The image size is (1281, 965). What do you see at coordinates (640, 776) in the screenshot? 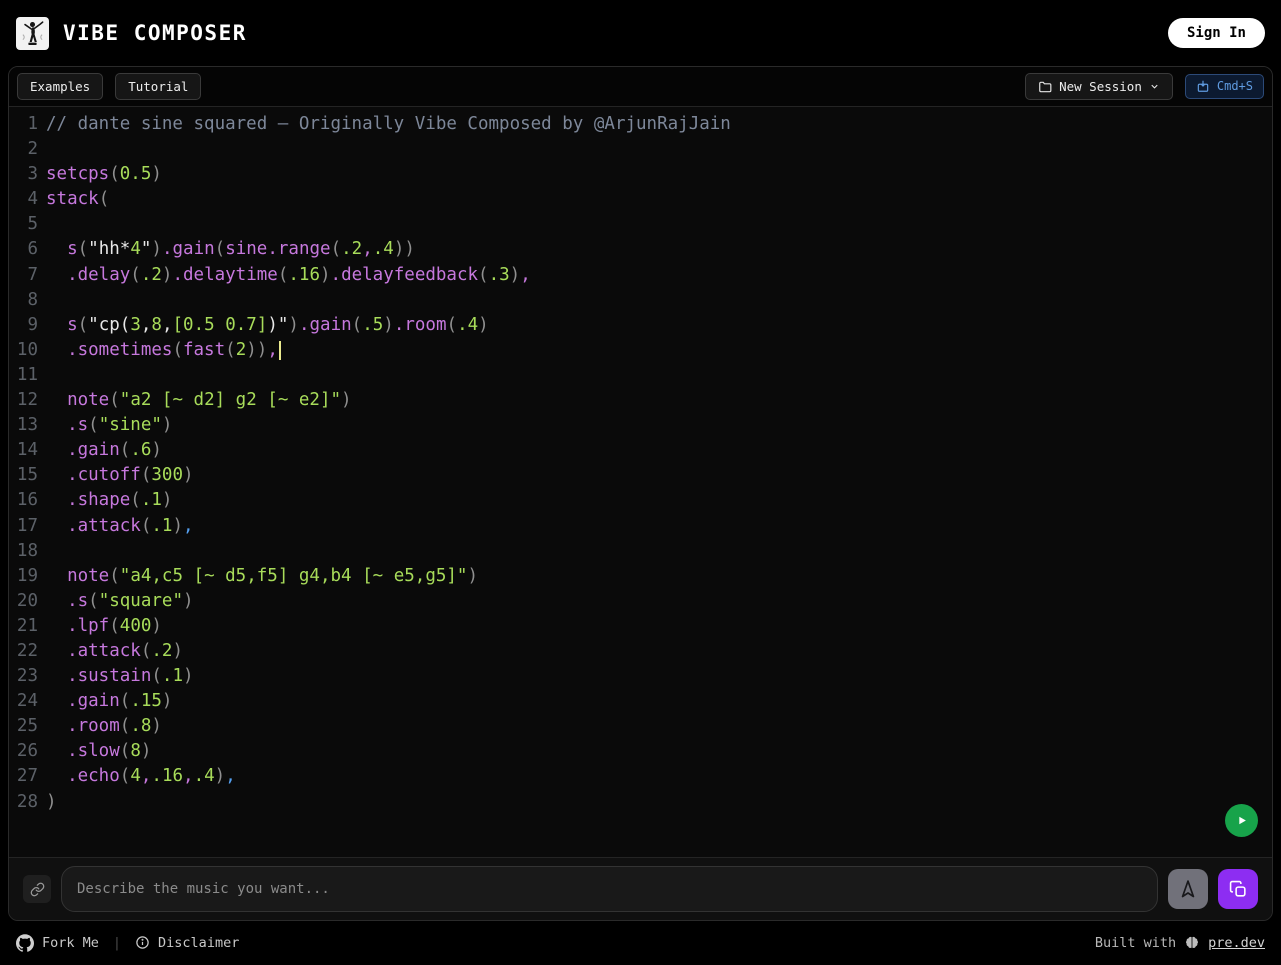
I see `code-line: 27 .echo(4,.16,.4),` at bounding box center [640, 776].